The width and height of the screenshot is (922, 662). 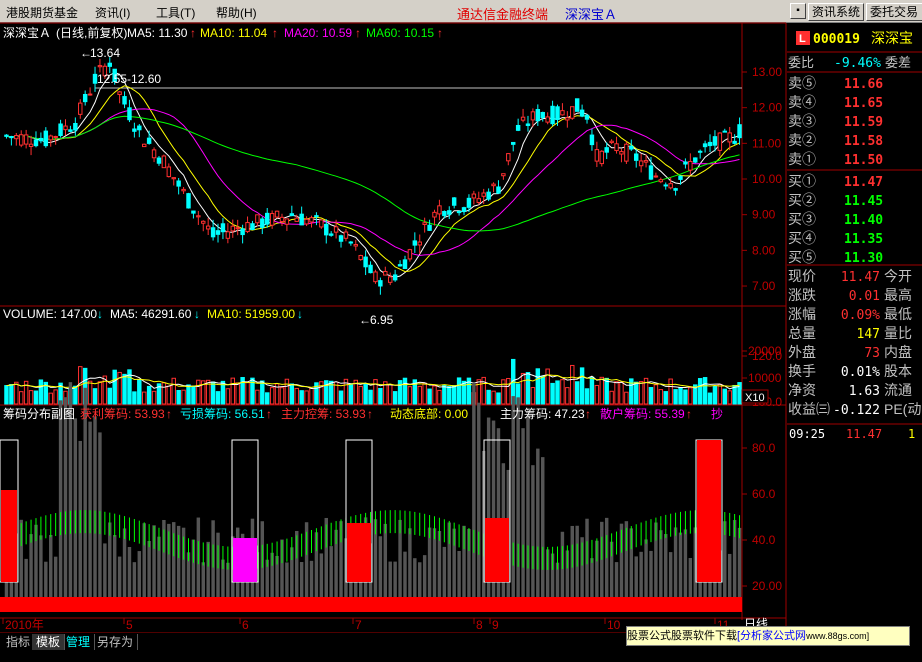 What do you see at coordinates (765, 378) in the screenshot?
I see `volume-tick-label: 10000` at bounding box center [765, 378].